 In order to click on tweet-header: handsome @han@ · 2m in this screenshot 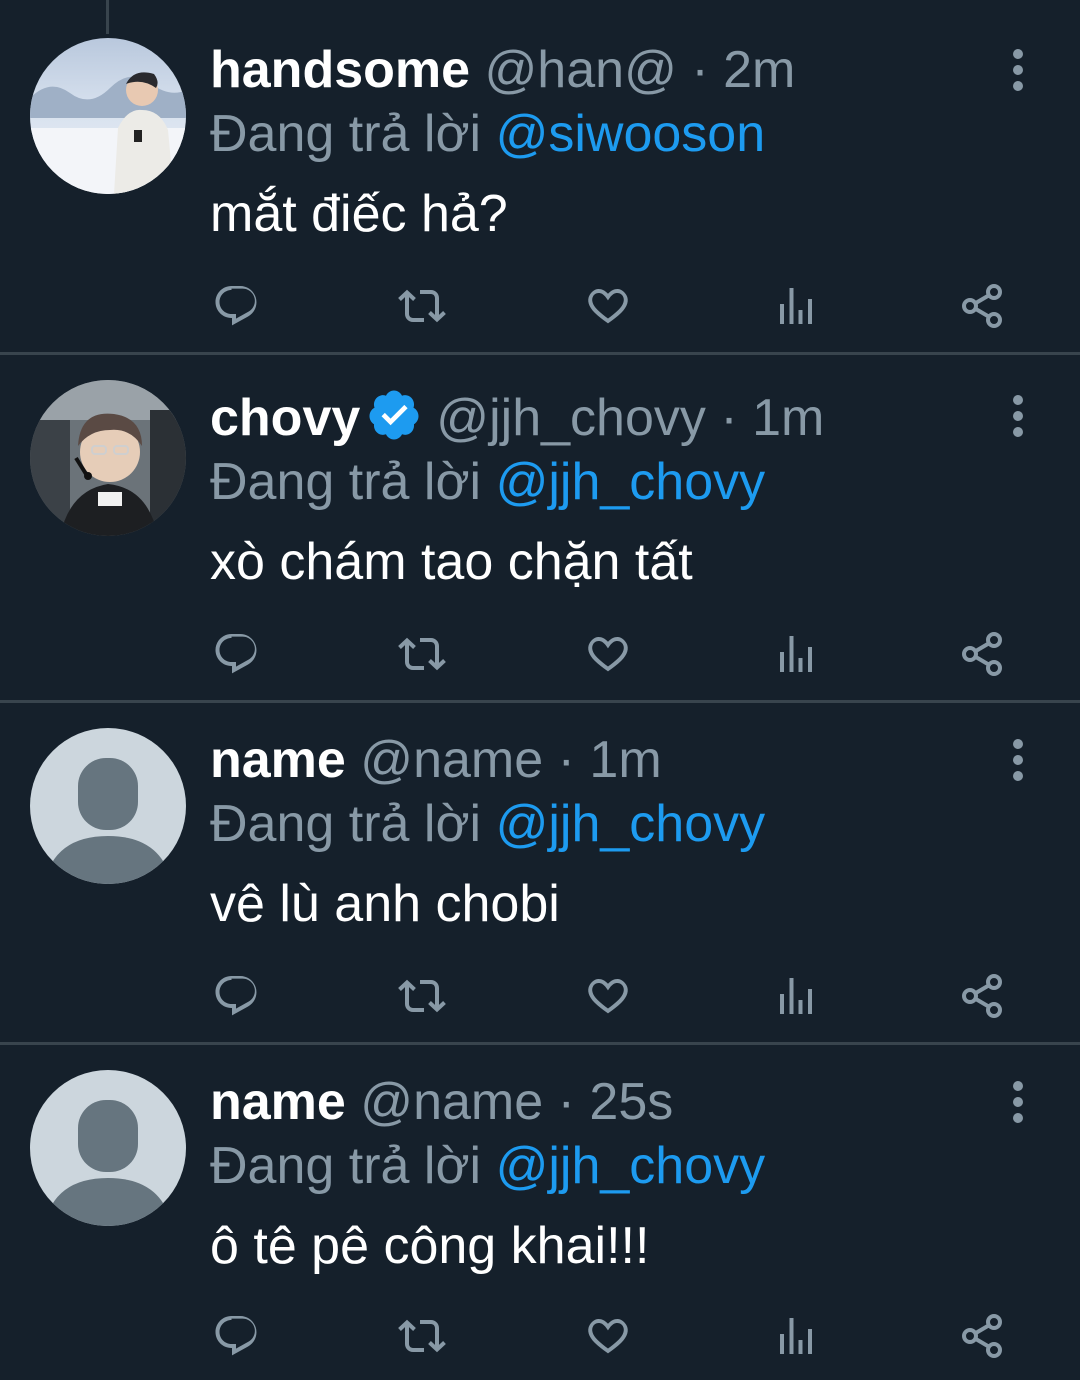, I will do `click(502, 70)`.